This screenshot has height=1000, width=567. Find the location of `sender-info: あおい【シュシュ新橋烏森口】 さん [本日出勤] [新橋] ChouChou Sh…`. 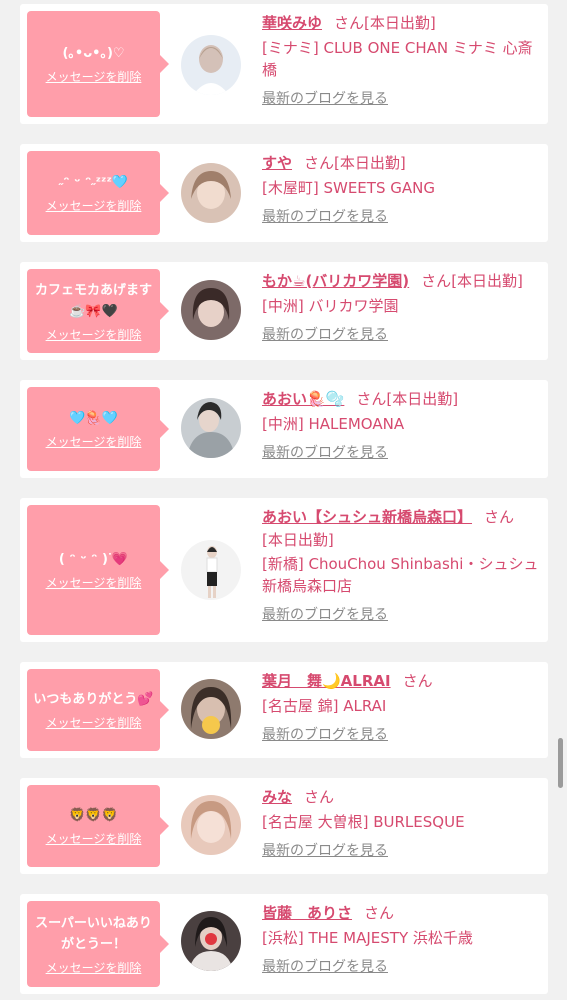

sender-info: あおい【シュシュ新橋烏森口】 さん [本日出勤] [新橋] ChouChou Sh… is located at coordinates (403, 565).